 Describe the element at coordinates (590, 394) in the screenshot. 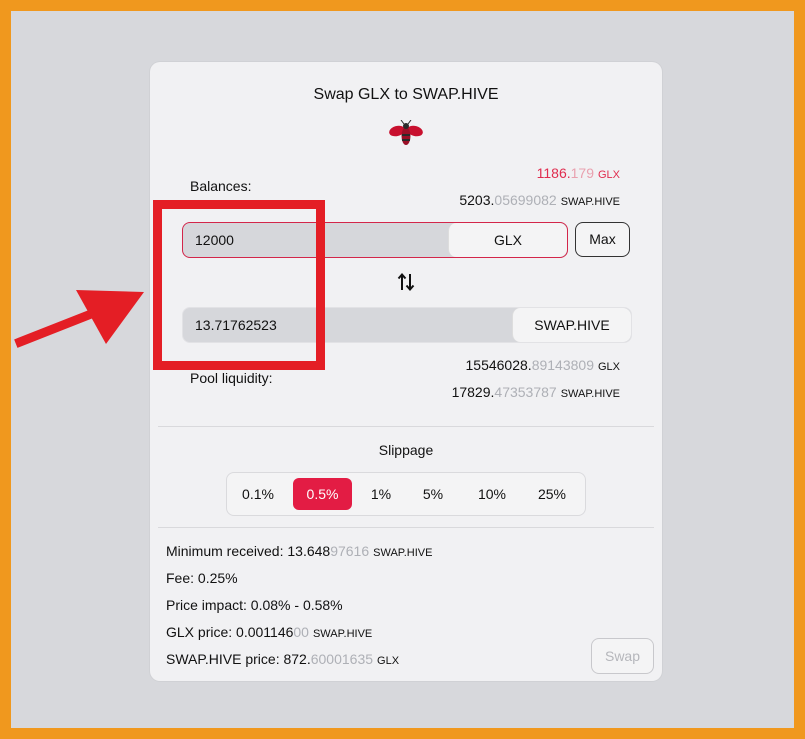

I see `pool-swaphive-unit: SWAP.HIVE` at that location.